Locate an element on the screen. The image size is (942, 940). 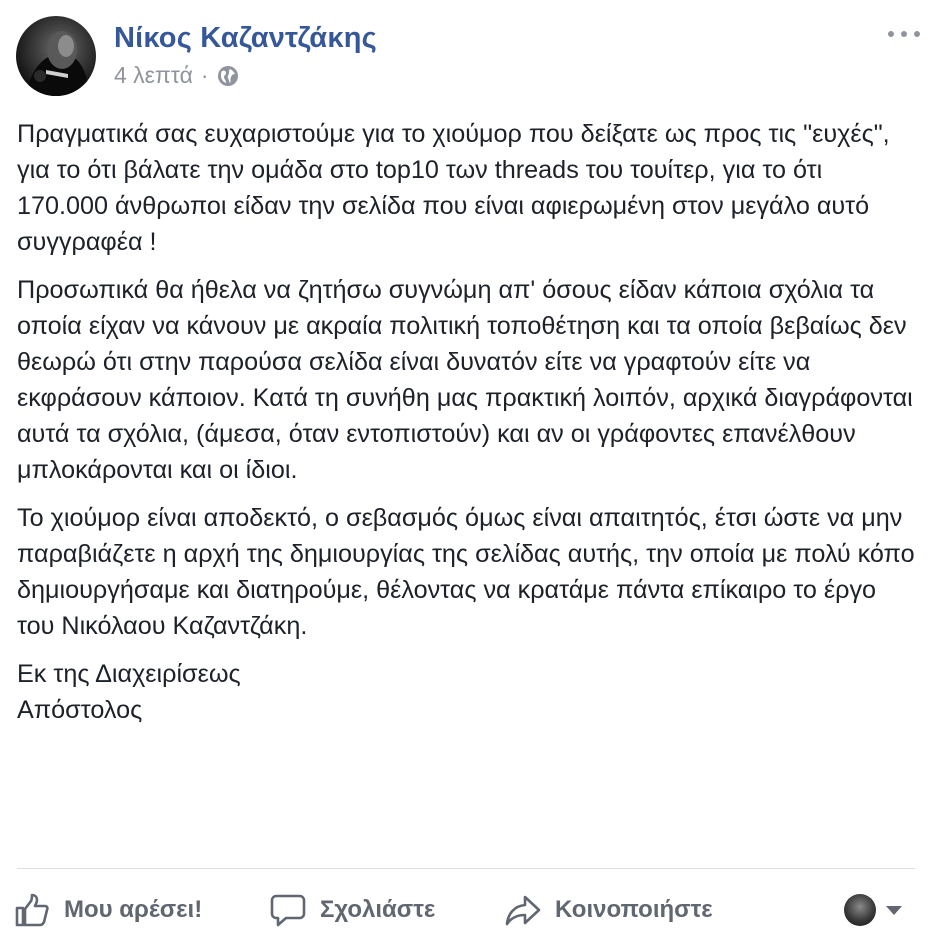
comment-label: Σχολιάστε is located at coordinates (378, 909).